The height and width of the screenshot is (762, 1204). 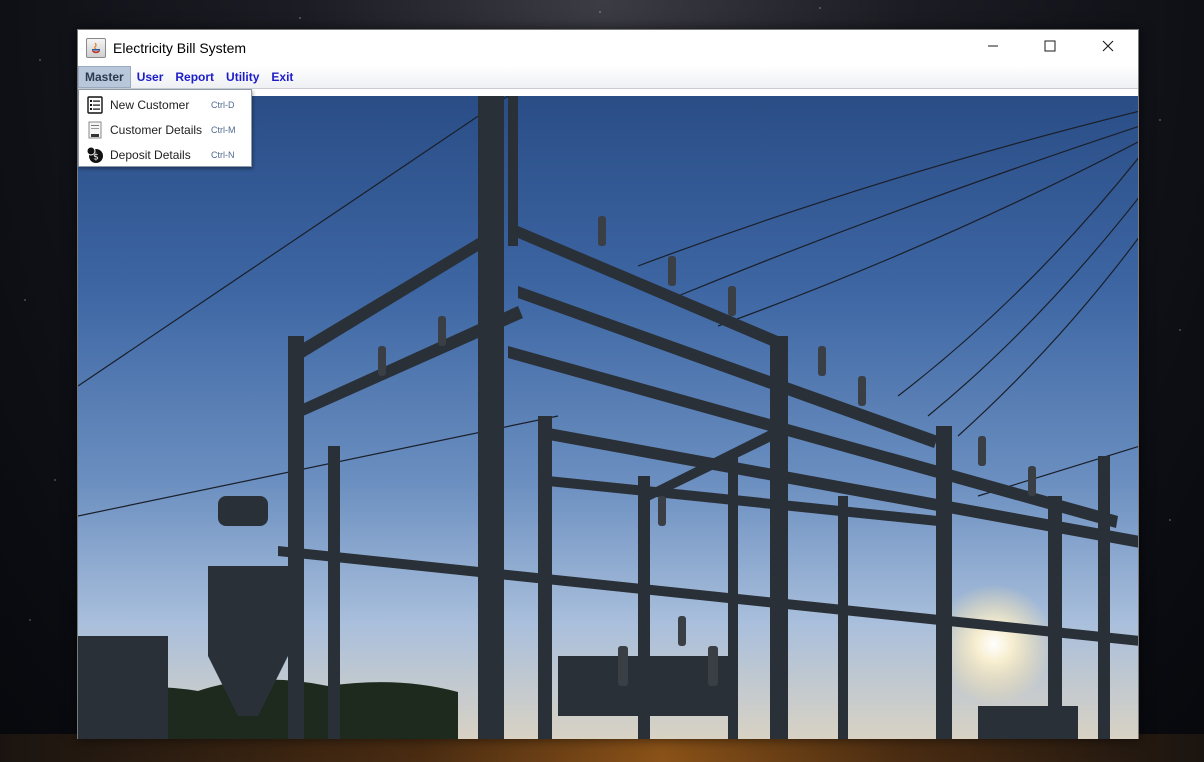 What do you see at coordinates (150, 104) in the screenshot?
I see `menu-item-label: New Customer` at bounding box center [150, 104].